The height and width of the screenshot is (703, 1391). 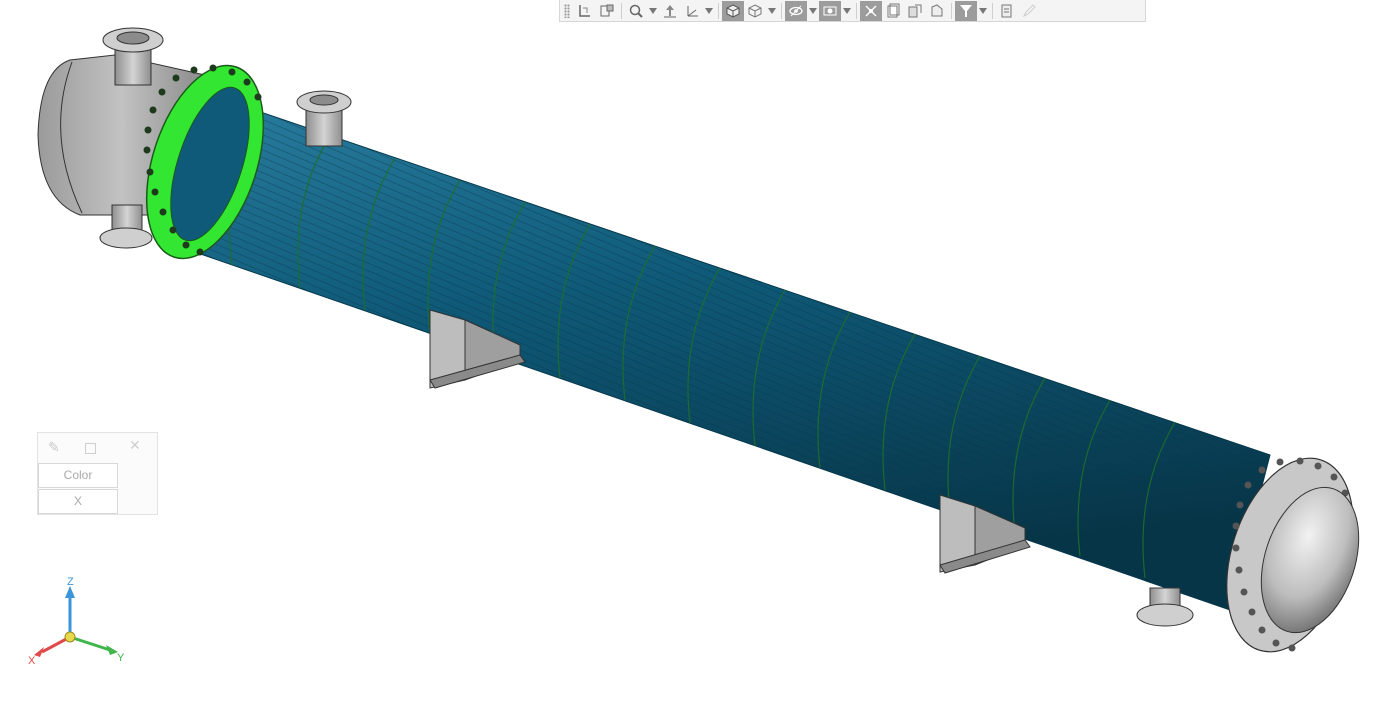 I want to click on x-field: X, so click(x=78, y=501).